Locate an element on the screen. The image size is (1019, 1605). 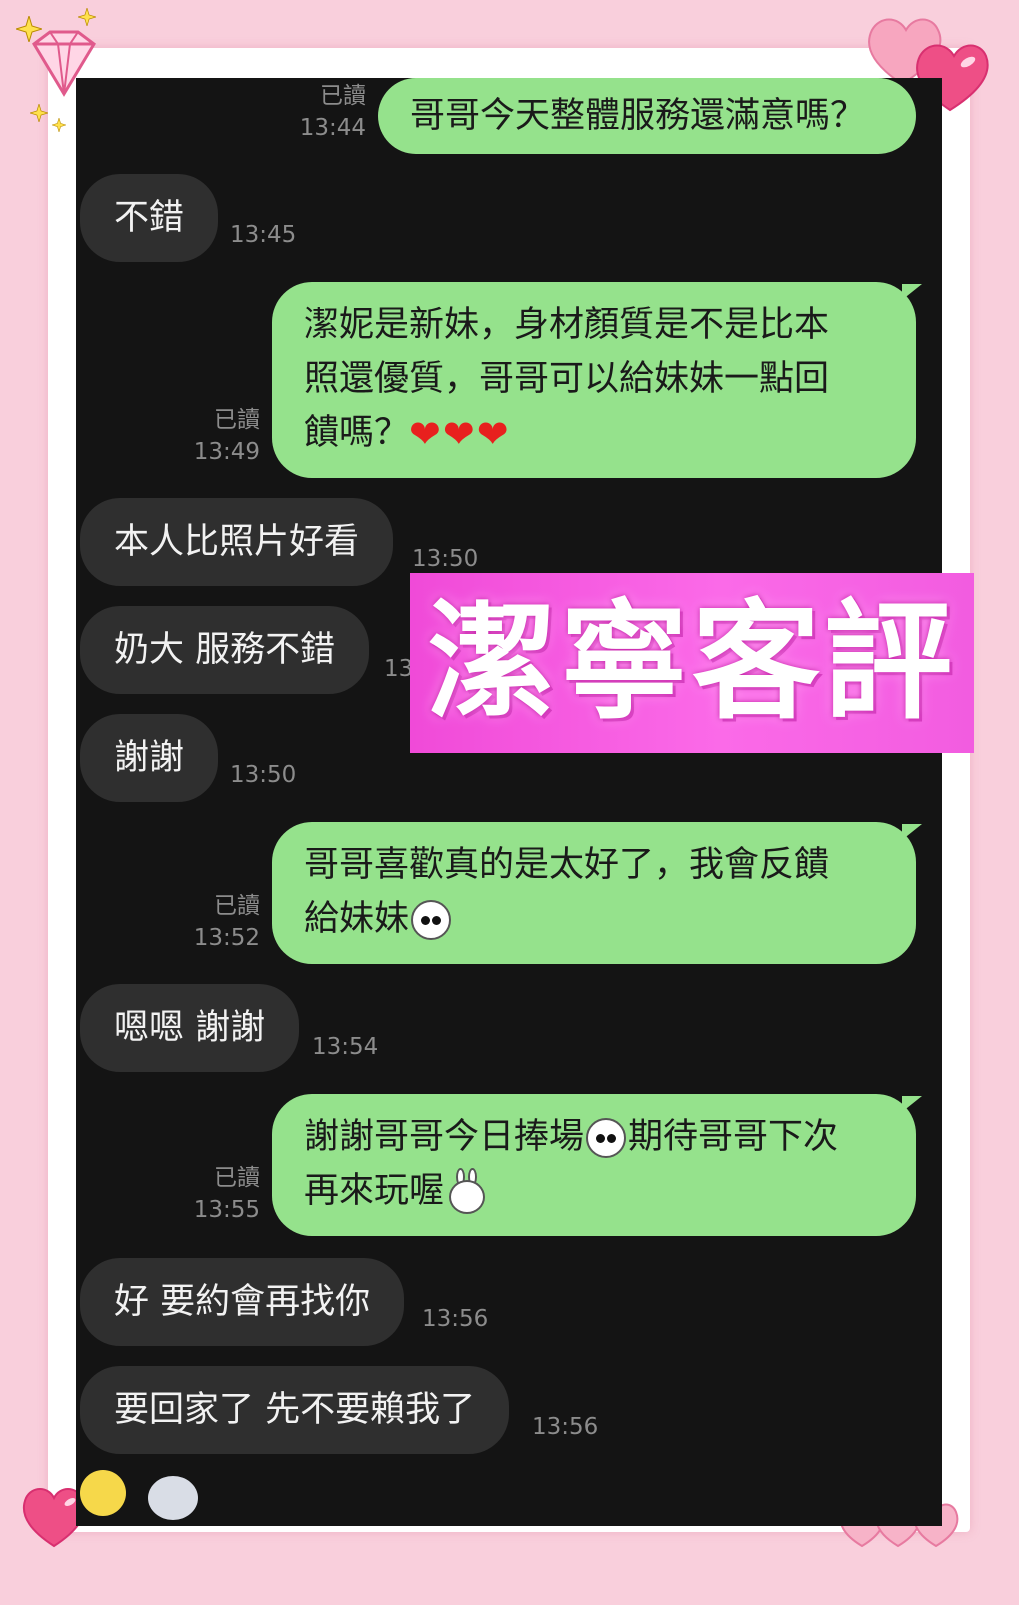
outgoing-message-bubble: 潔妮是新妹，身材顏質是不是比本 照還優質，哥哥可以給妹妹一點回 饋嗎？❤❤❤ is located at coordinates (594, 380).